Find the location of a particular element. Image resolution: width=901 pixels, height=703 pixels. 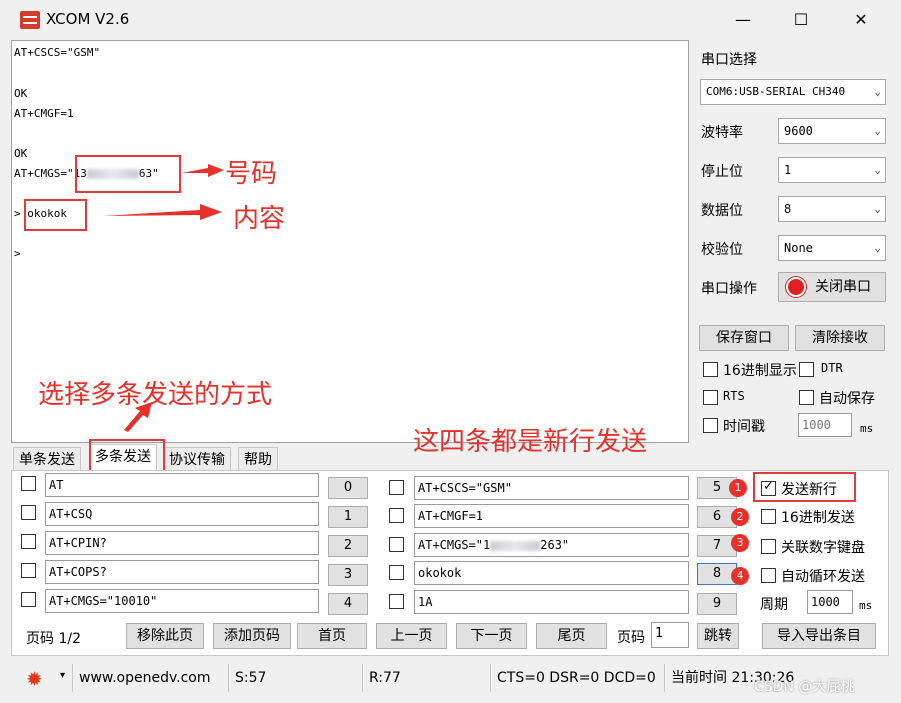

rts-label: RTS is located at coordinates (734, 396).